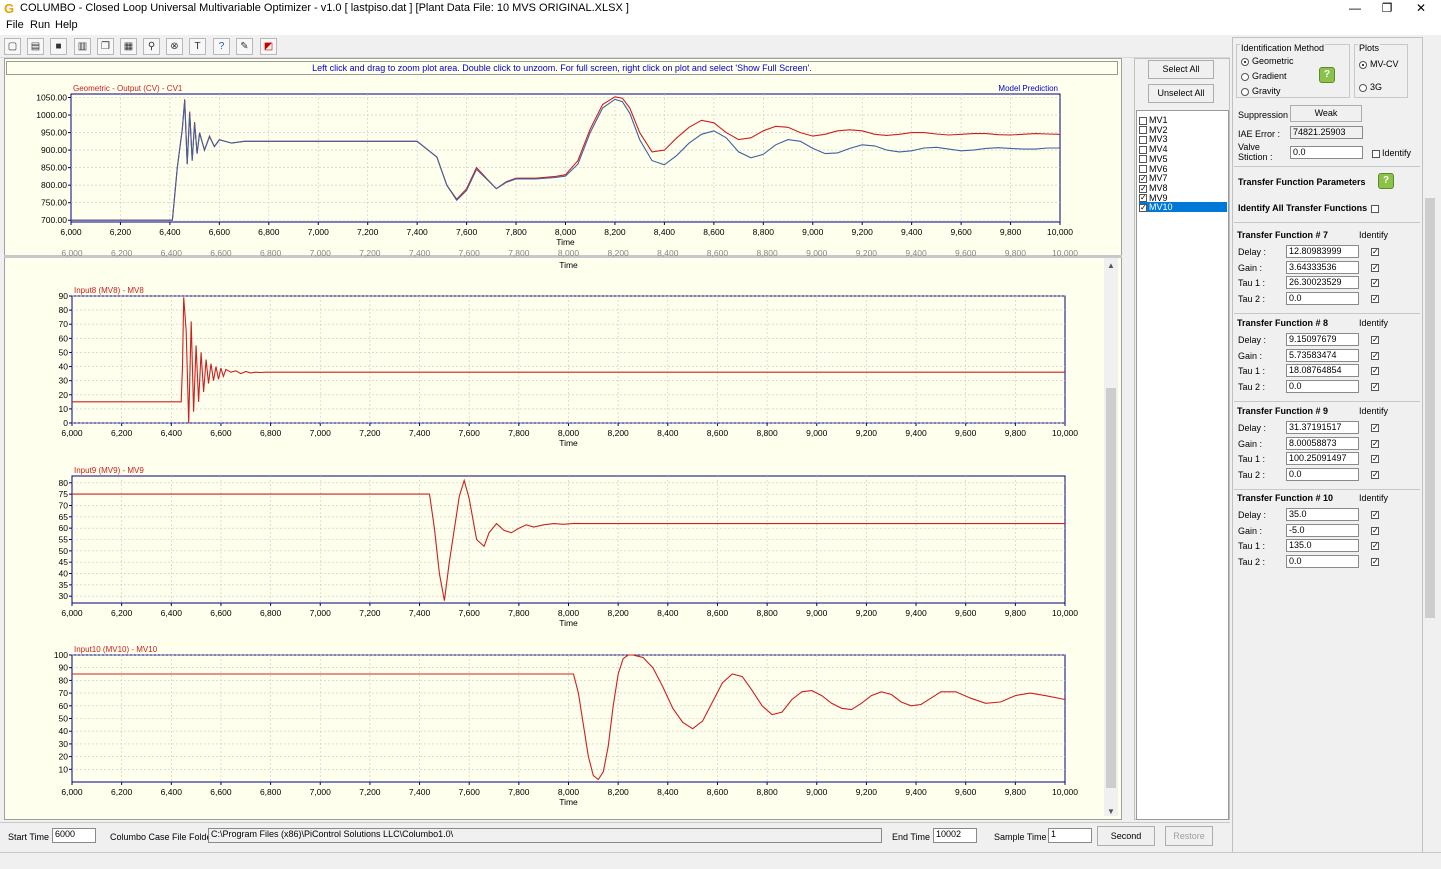 Image resolution: width=1441 pixels, height=869 pixels. Describe the element at coordinates (1326, 113) in the screenshot. I see `suppression-button: Weak` at that location.